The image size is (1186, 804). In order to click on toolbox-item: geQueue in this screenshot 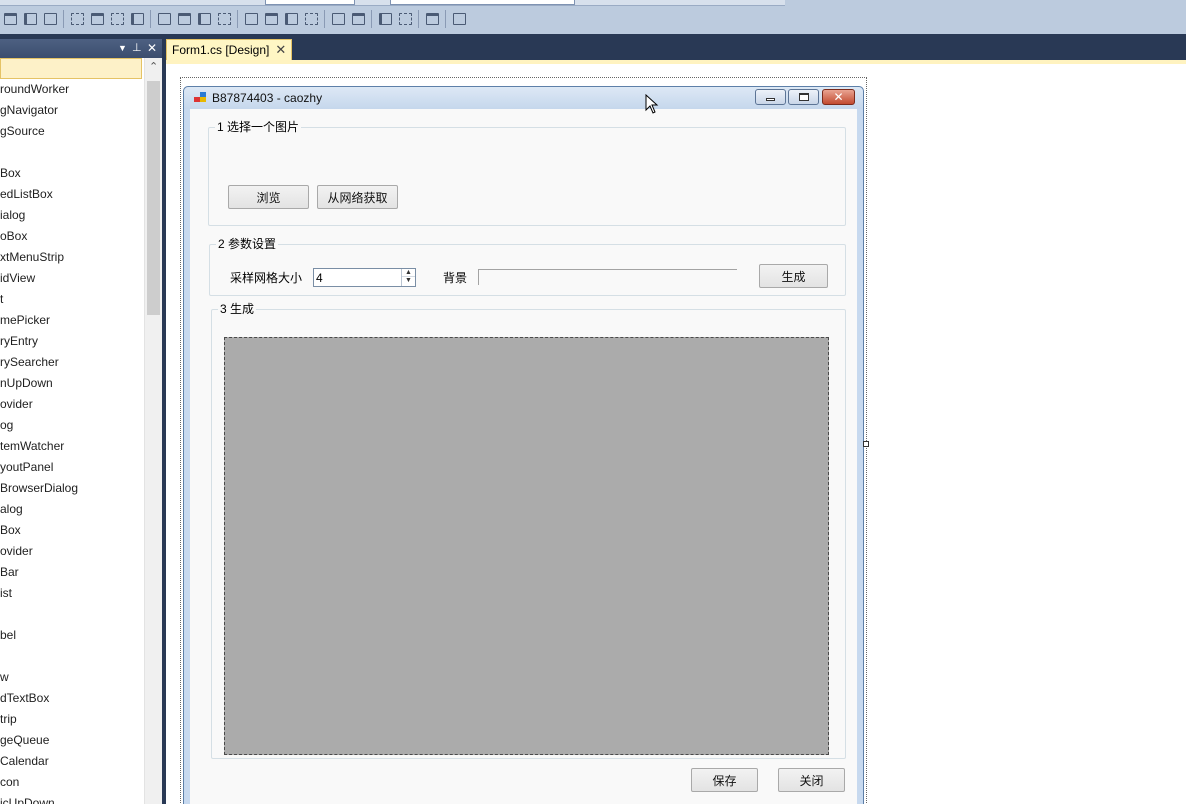, I will do `click(72, 740)`.